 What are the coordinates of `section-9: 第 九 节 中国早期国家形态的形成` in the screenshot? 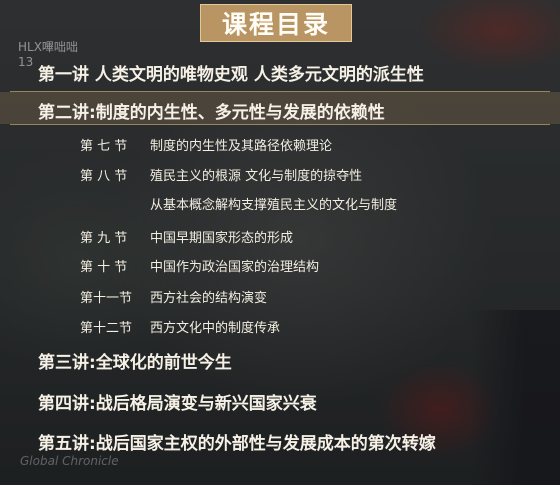 It's located at (186, 236).